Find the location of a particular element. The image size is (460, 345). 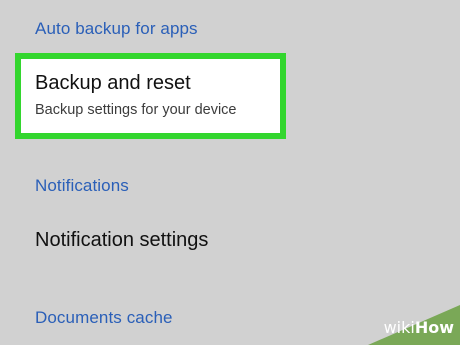

backup-and-reset-subtitle: Backup settings for your device is located at coordinates (136, 110).